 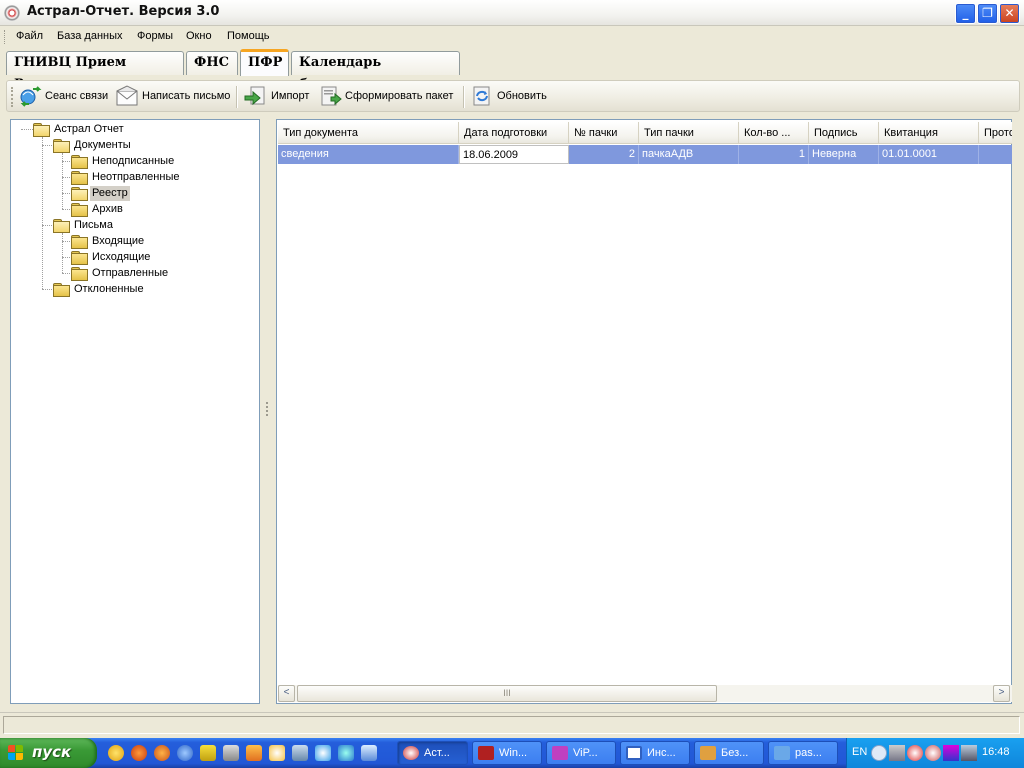 What do you see at coordinates (933, 753) in the screenshot?
I see `astral-tray-icon` at bounding box center [933, 753].